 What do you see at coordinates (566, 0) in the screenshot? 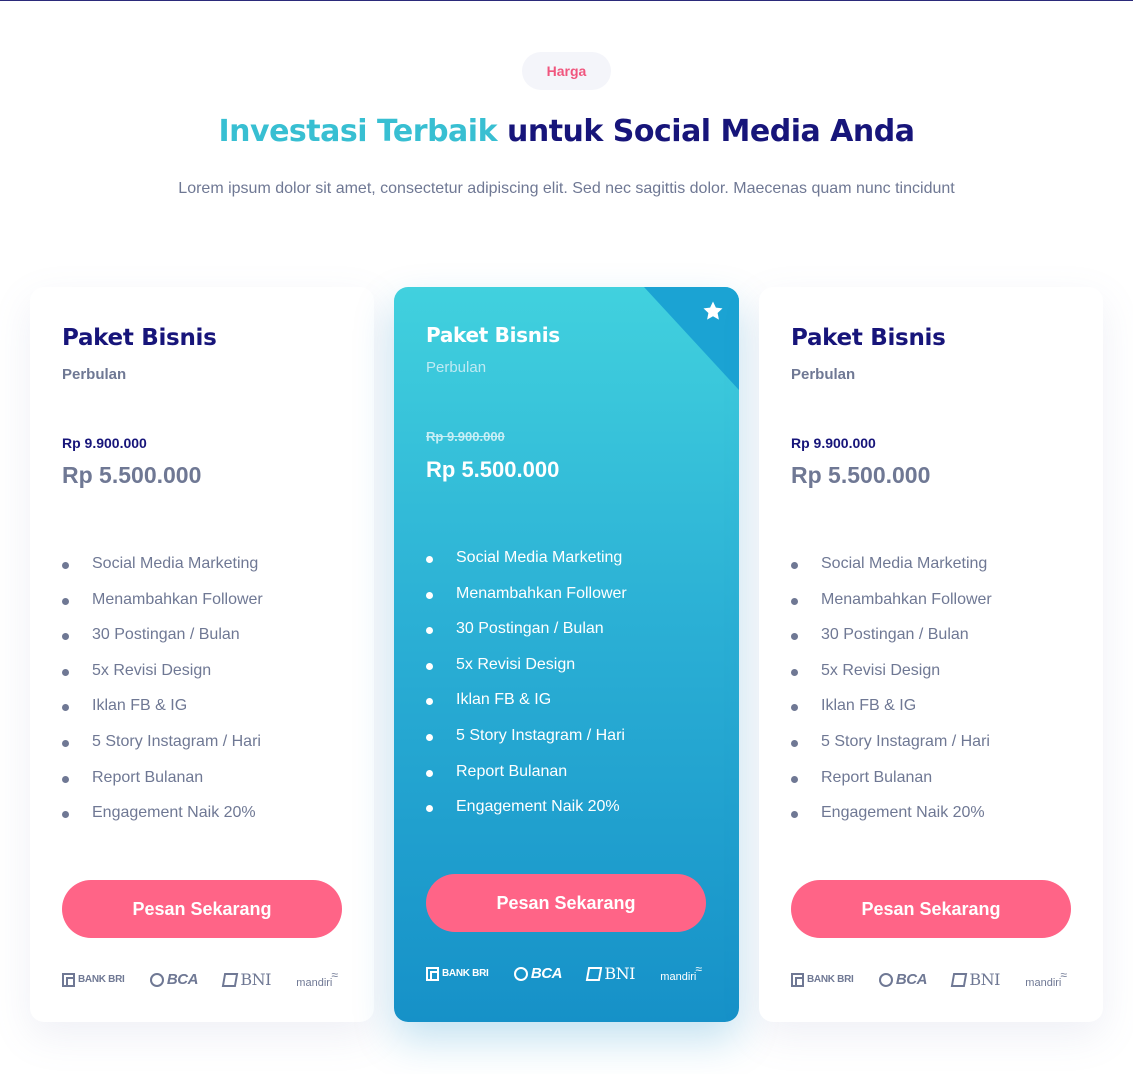
I see `top-border-line` at bounding box center [566, 0].